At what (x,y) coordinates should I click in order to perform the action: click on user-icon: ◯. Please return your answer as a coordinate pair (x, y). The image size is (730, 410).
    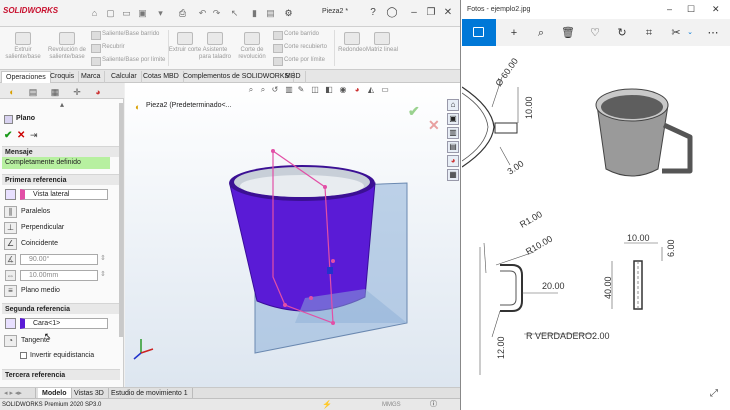
    Looking at the image, I should click on (392, 13).